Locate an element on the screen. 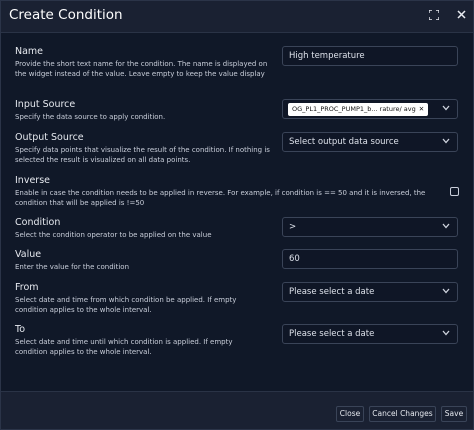 The height and width of the screenshot is (430, 474). value-input: 60 is located at coordinates (370, 259).